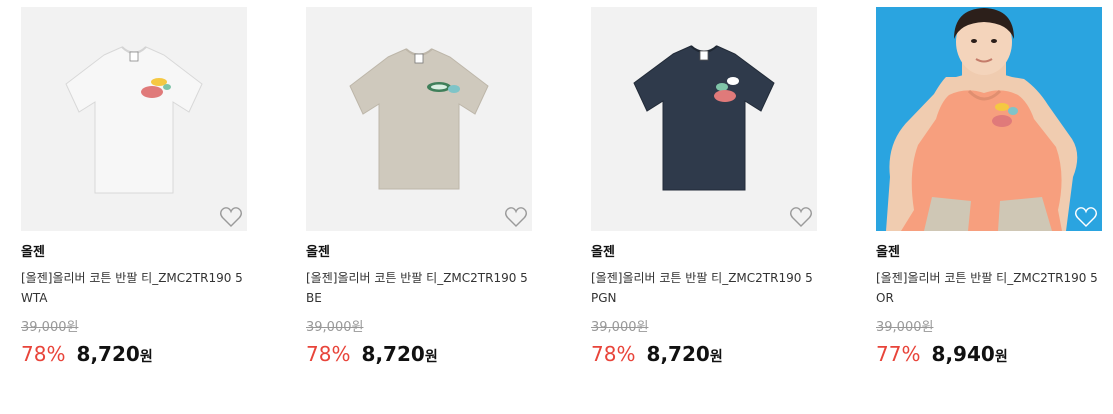 The image size is (1113, 414). I want to click on sale-price: 8,940, so click(963, 354).